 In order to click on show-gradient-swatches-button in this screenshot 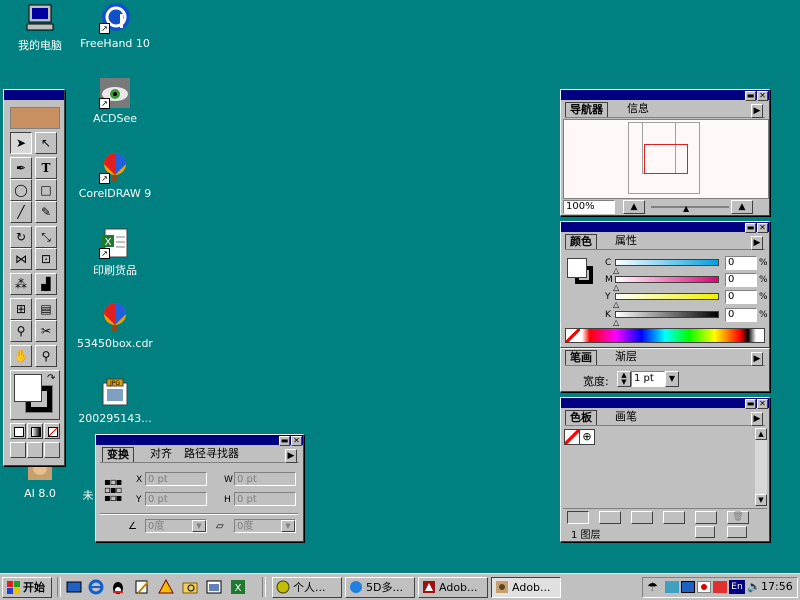, I will do `click(642, 517)`.